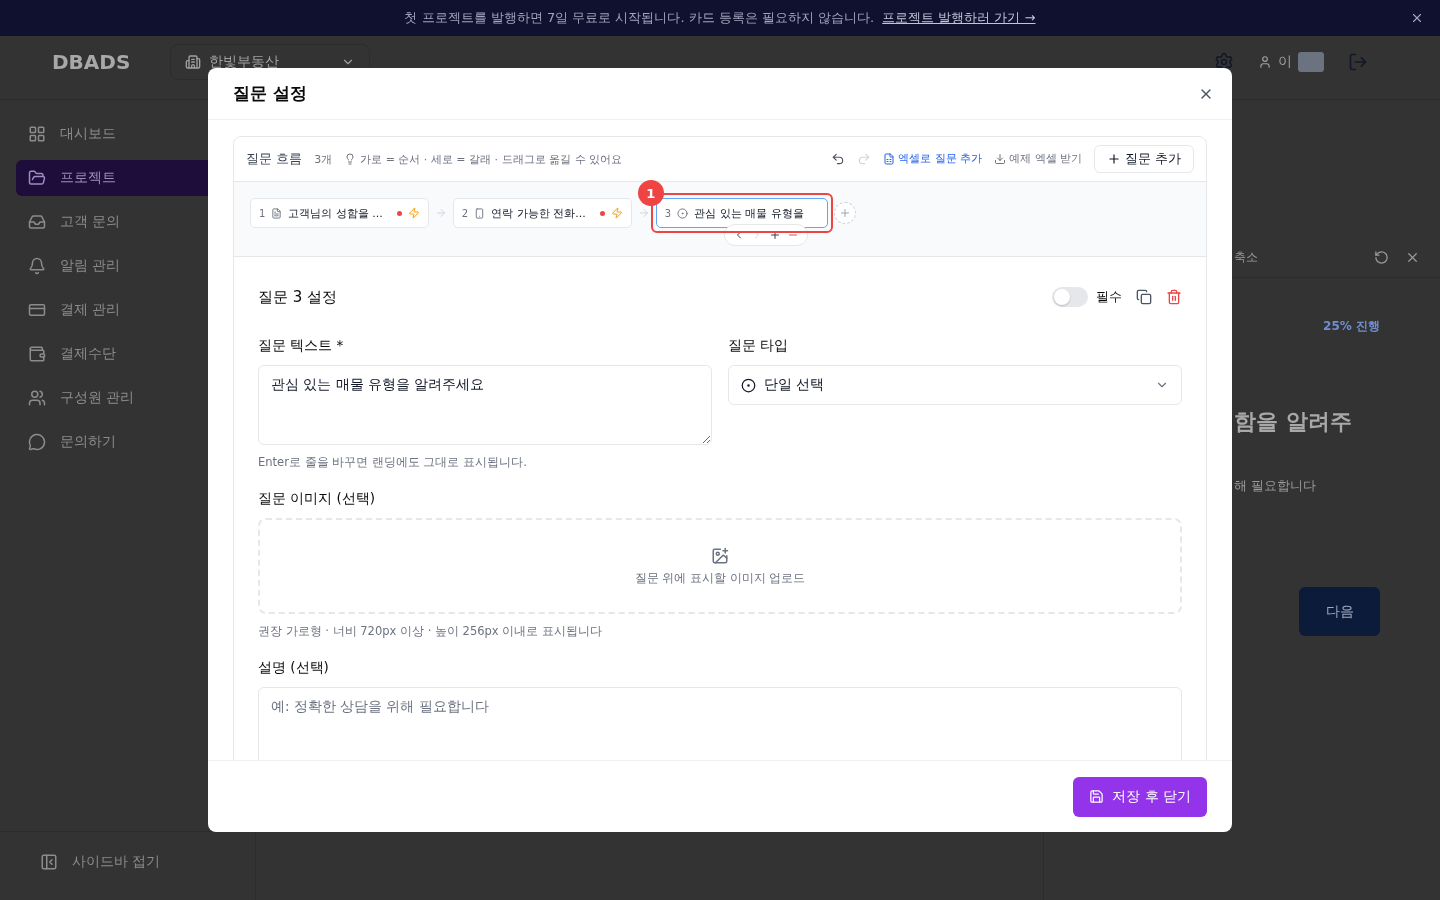  Describe the element at coordinates (1381, 257) in the screenshot. I see `reset-icon` at that location.